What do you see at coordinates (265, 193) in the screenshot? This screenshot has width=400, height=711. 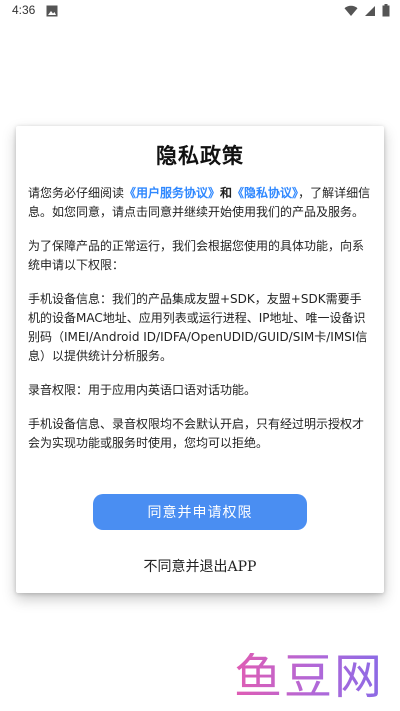 I see `privacy-agreement-link: 《隐私协议》` at bounding box center [265, 193].